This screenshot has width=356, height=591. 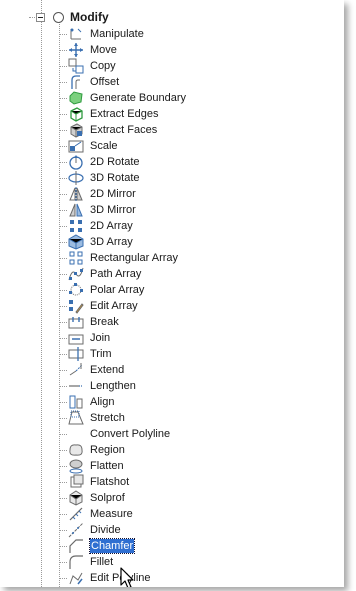 What do you see at coordinates (100, 338) in the screenshot?
I see `tree-item-label: Join` at bounding box center [100, 338].